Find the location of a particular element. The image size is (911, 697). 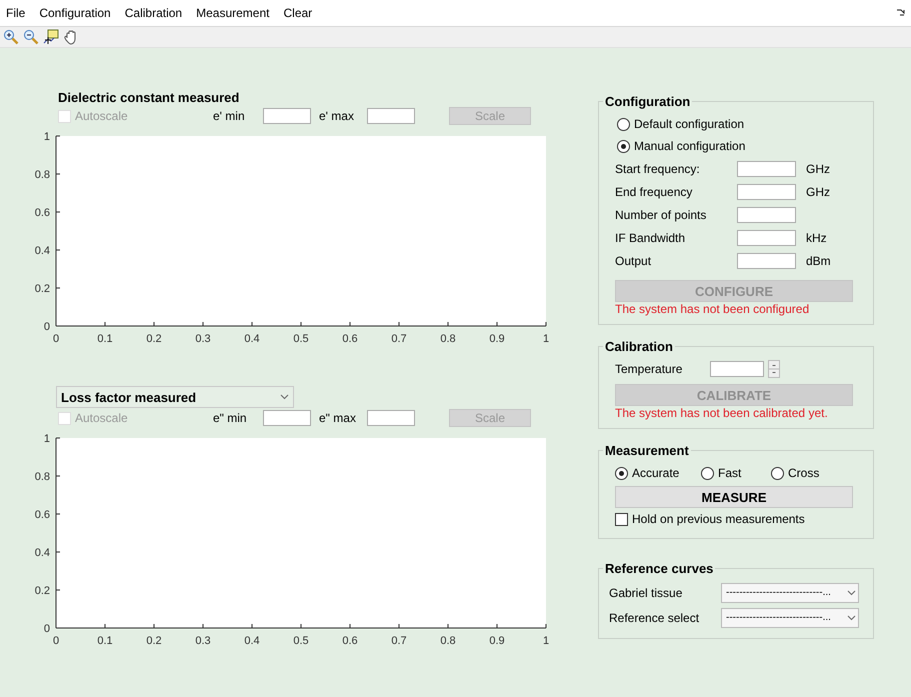

status-message: The system has not been configured is located at coordinates (712, 309).